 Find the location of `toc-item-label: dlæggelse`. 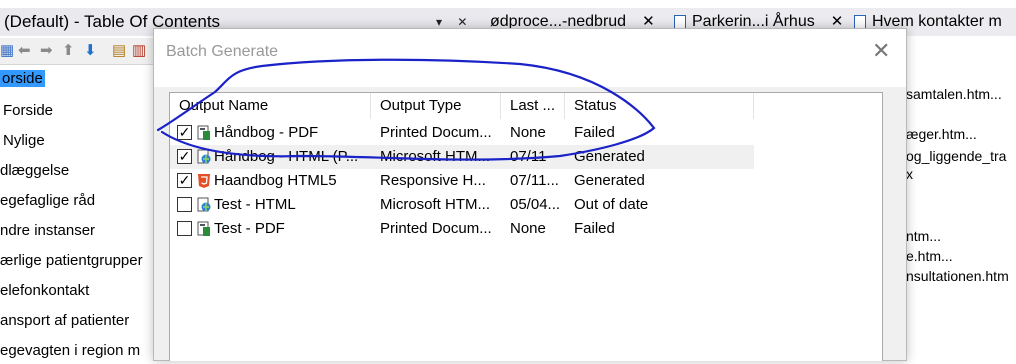

toc-item-label: dlæggelse is located at coordinates (35, 170).